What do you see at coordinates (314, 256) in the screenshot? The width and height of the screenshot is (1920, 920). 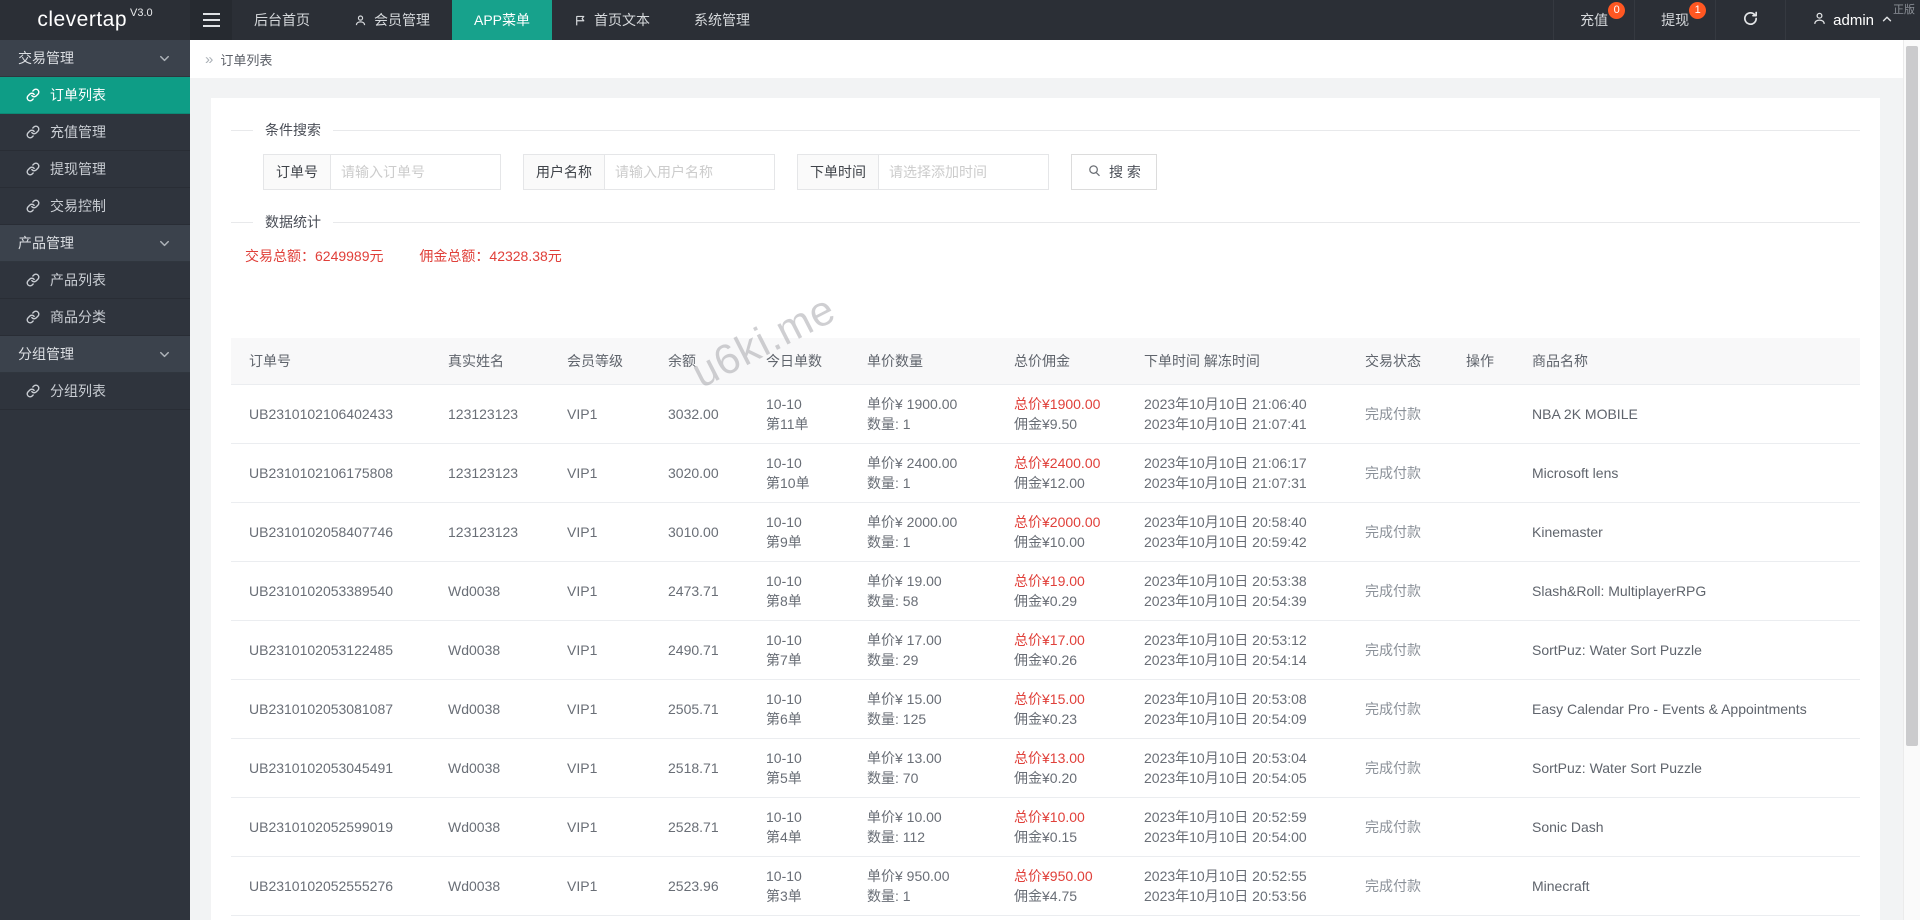 I see `total-amount-stat: 交易总额：6249989元` at bounding box center [314, 256].